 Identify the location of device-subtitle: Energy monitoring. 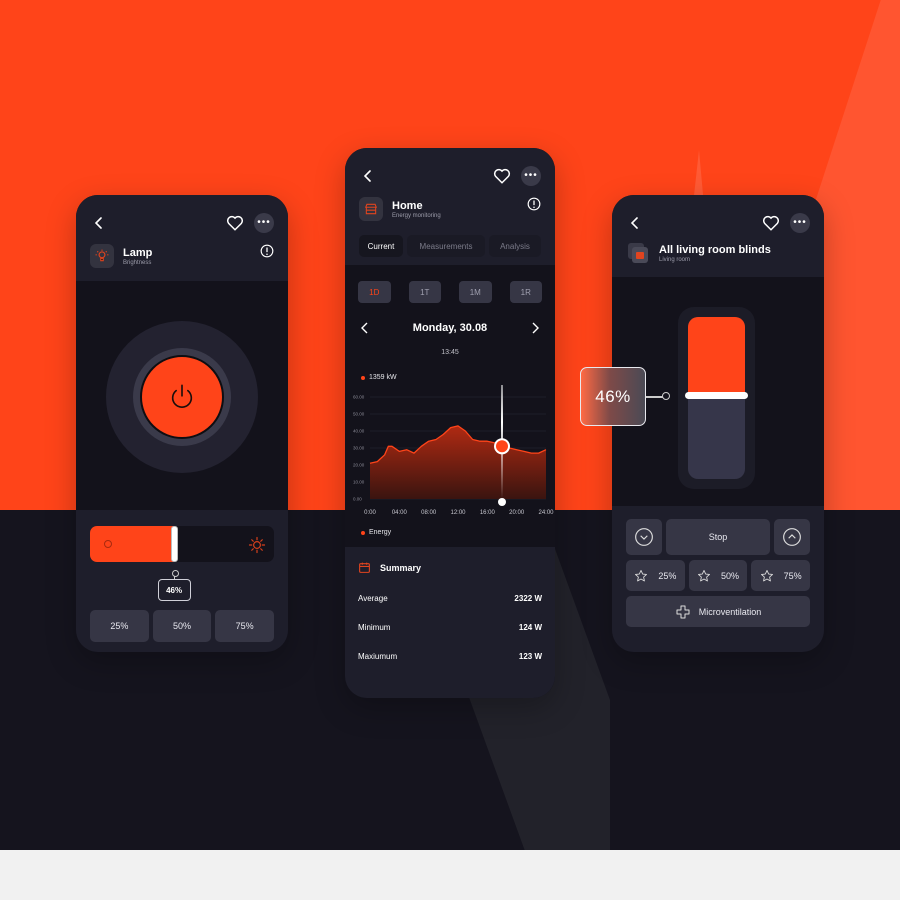
(416, 215).